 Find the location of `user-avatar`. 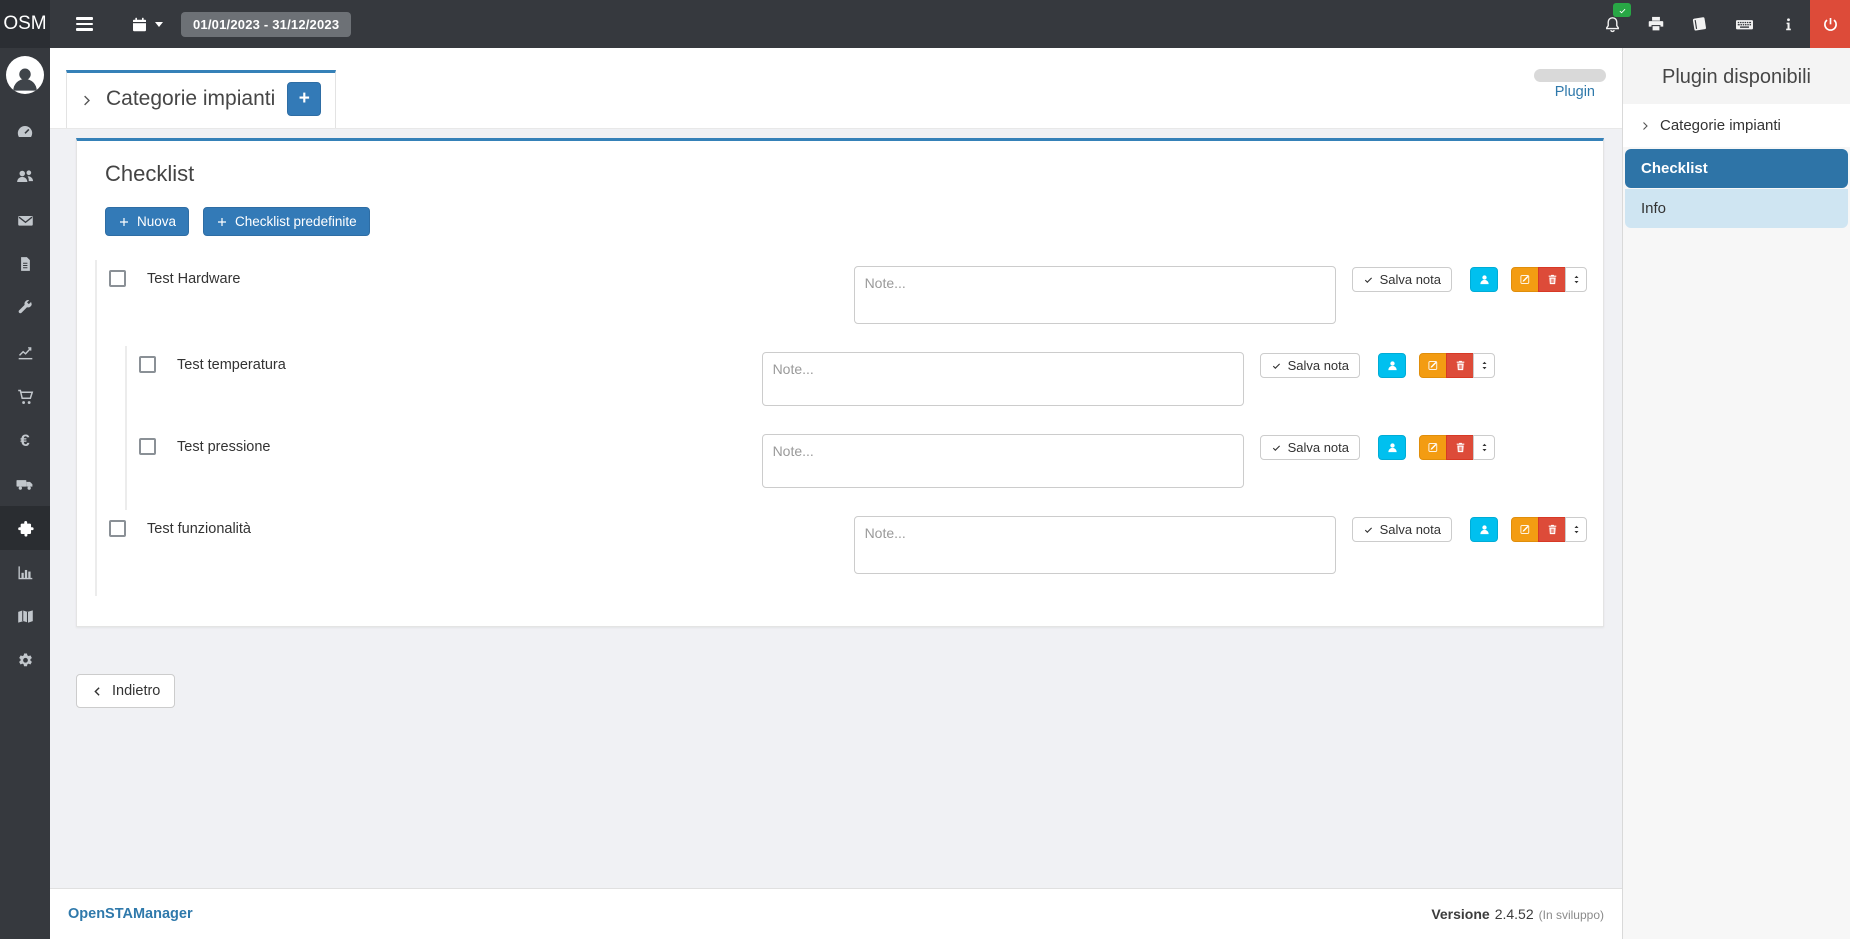

user-avatar is located at coordinates (25, 75).